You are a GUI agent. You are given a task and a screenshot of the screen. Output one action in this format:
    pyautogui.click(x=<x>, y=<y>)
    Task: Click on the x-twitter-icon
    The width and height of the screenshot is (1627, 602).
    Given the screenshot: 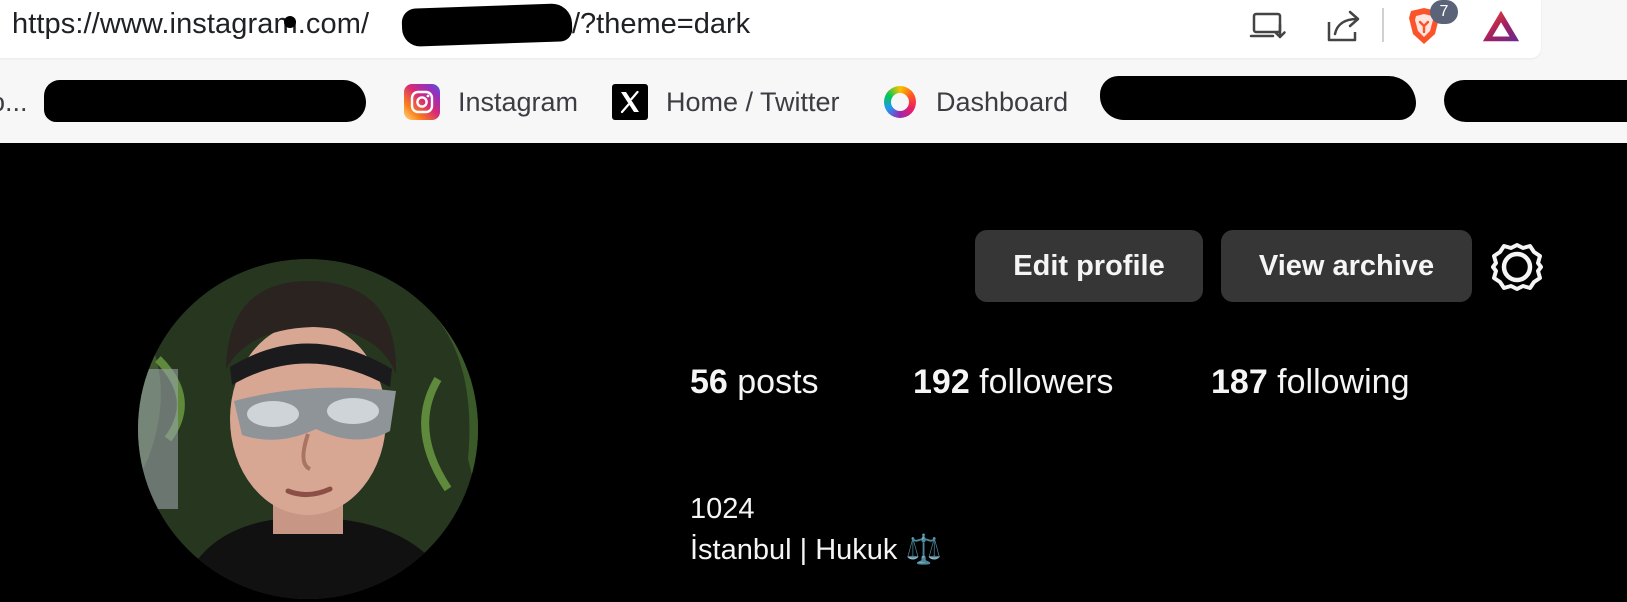 What is the action you would take?
    pyautogui.click(x=630, y=102)
    